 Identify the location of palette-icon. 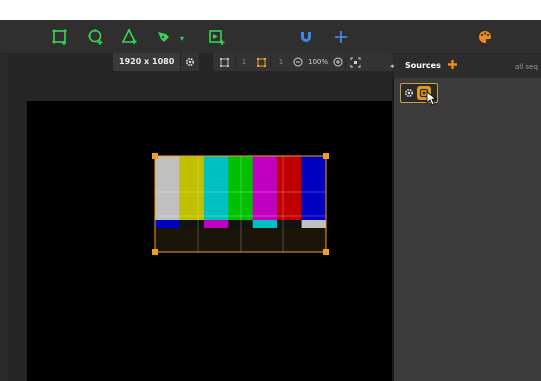
(485, 37).